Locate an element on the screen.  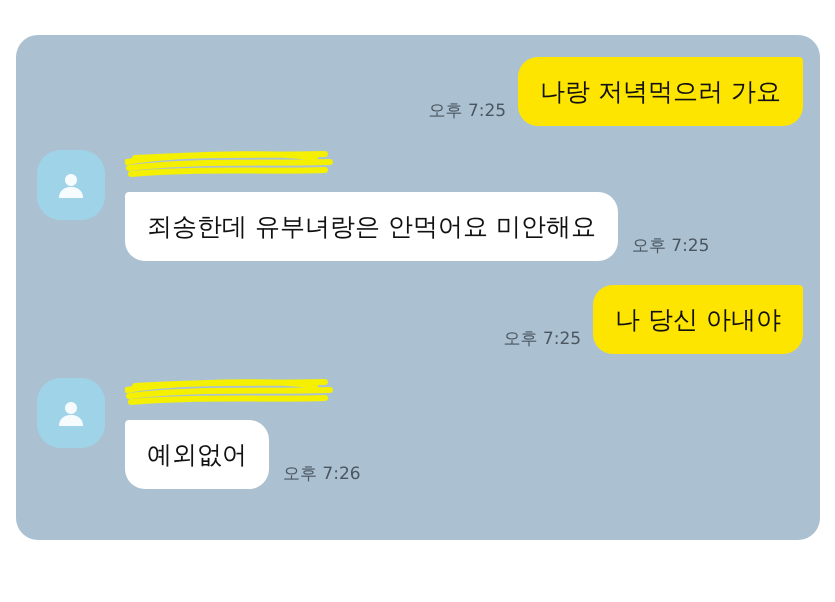
received-message-bubble: 예외없어 is located at coordinates (197, 454).